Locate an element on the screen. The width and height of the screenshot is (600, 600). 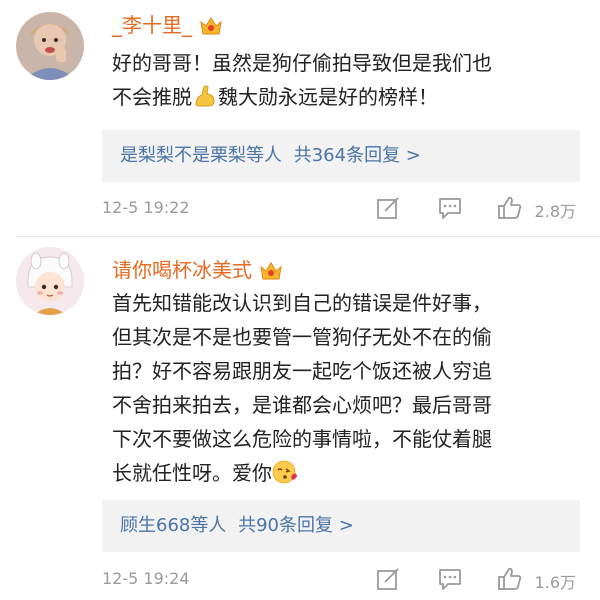
username-text: _李十里_ is located at coordinates (152, 25).